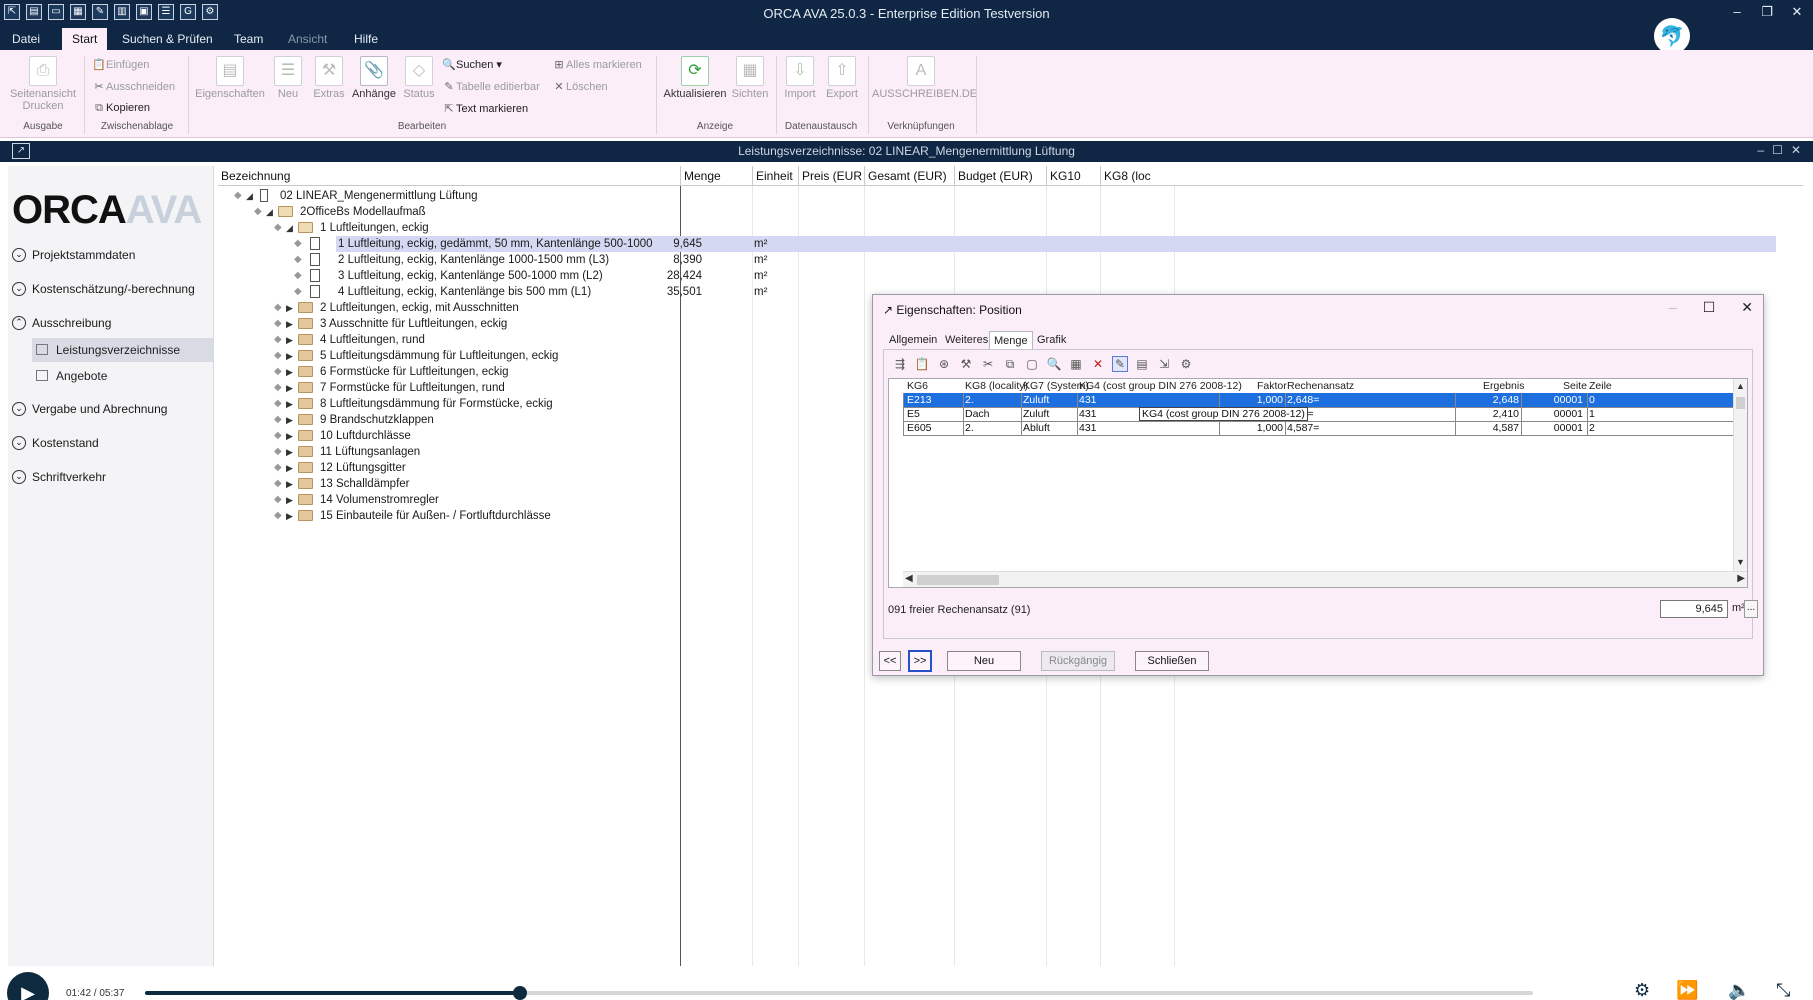 The height and width of the screenshot is (1000, 1813). Describe the element at coordinates (1367, 414) in the screenshot. I see `grid-cell-ansatz: 2,41=` at that location.